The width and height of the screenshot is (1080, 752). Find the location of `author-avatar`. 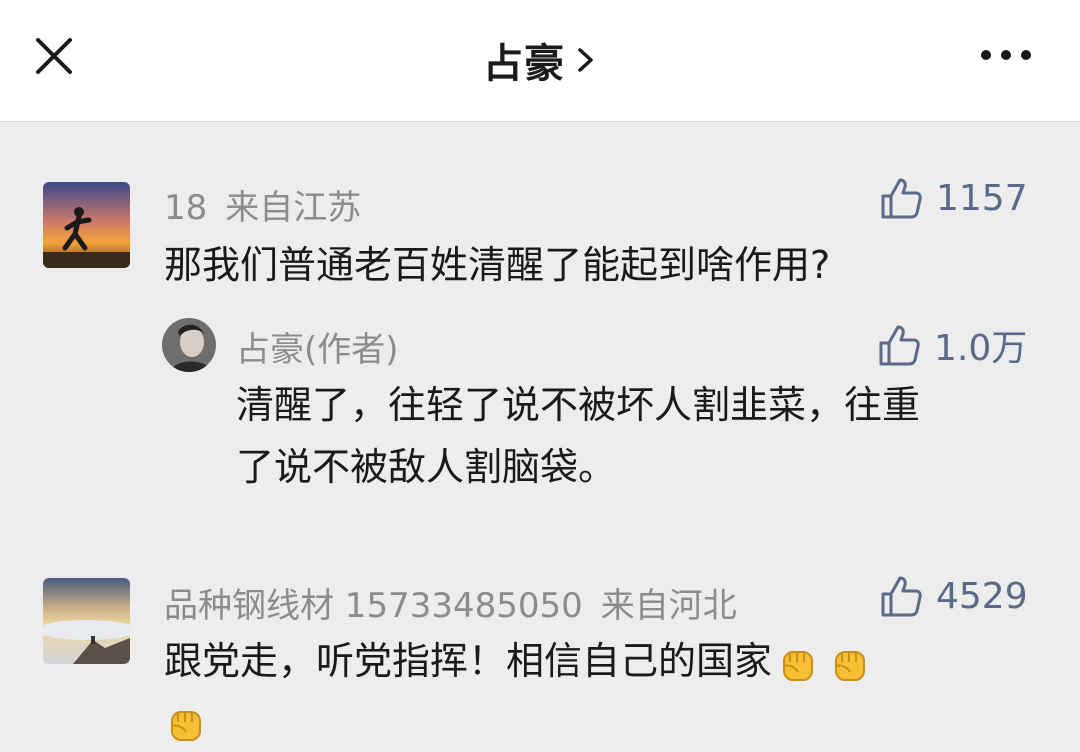

author-avatar is located at coordinates (189, 345).